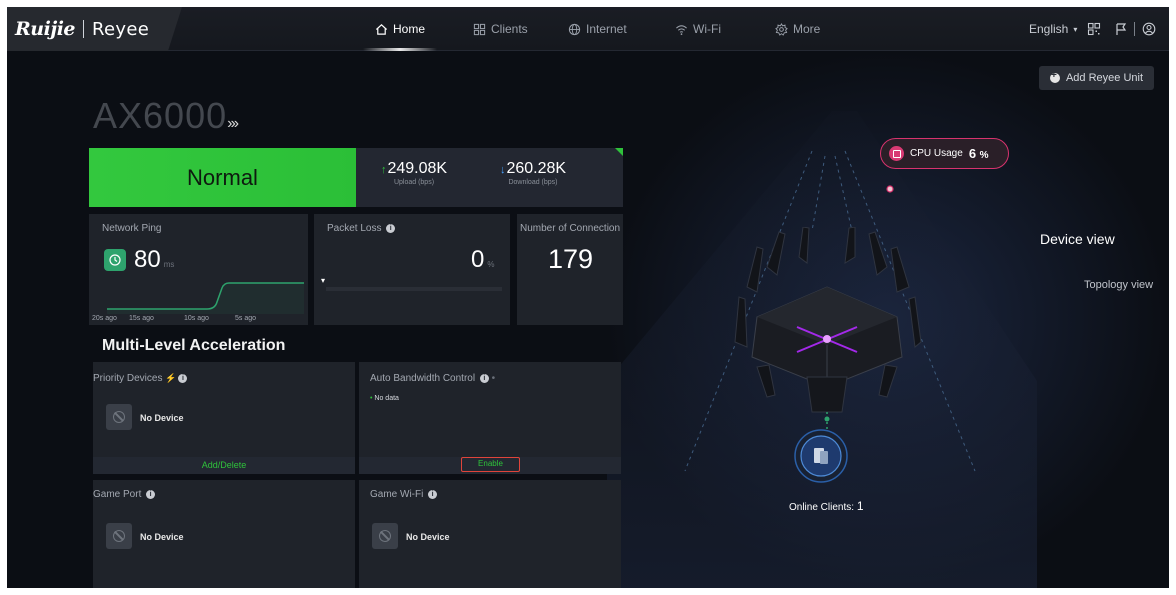 Image resolution: width=1176 pixels, height=595 pixels. I want to click on grid-icon, so click(479, 29).